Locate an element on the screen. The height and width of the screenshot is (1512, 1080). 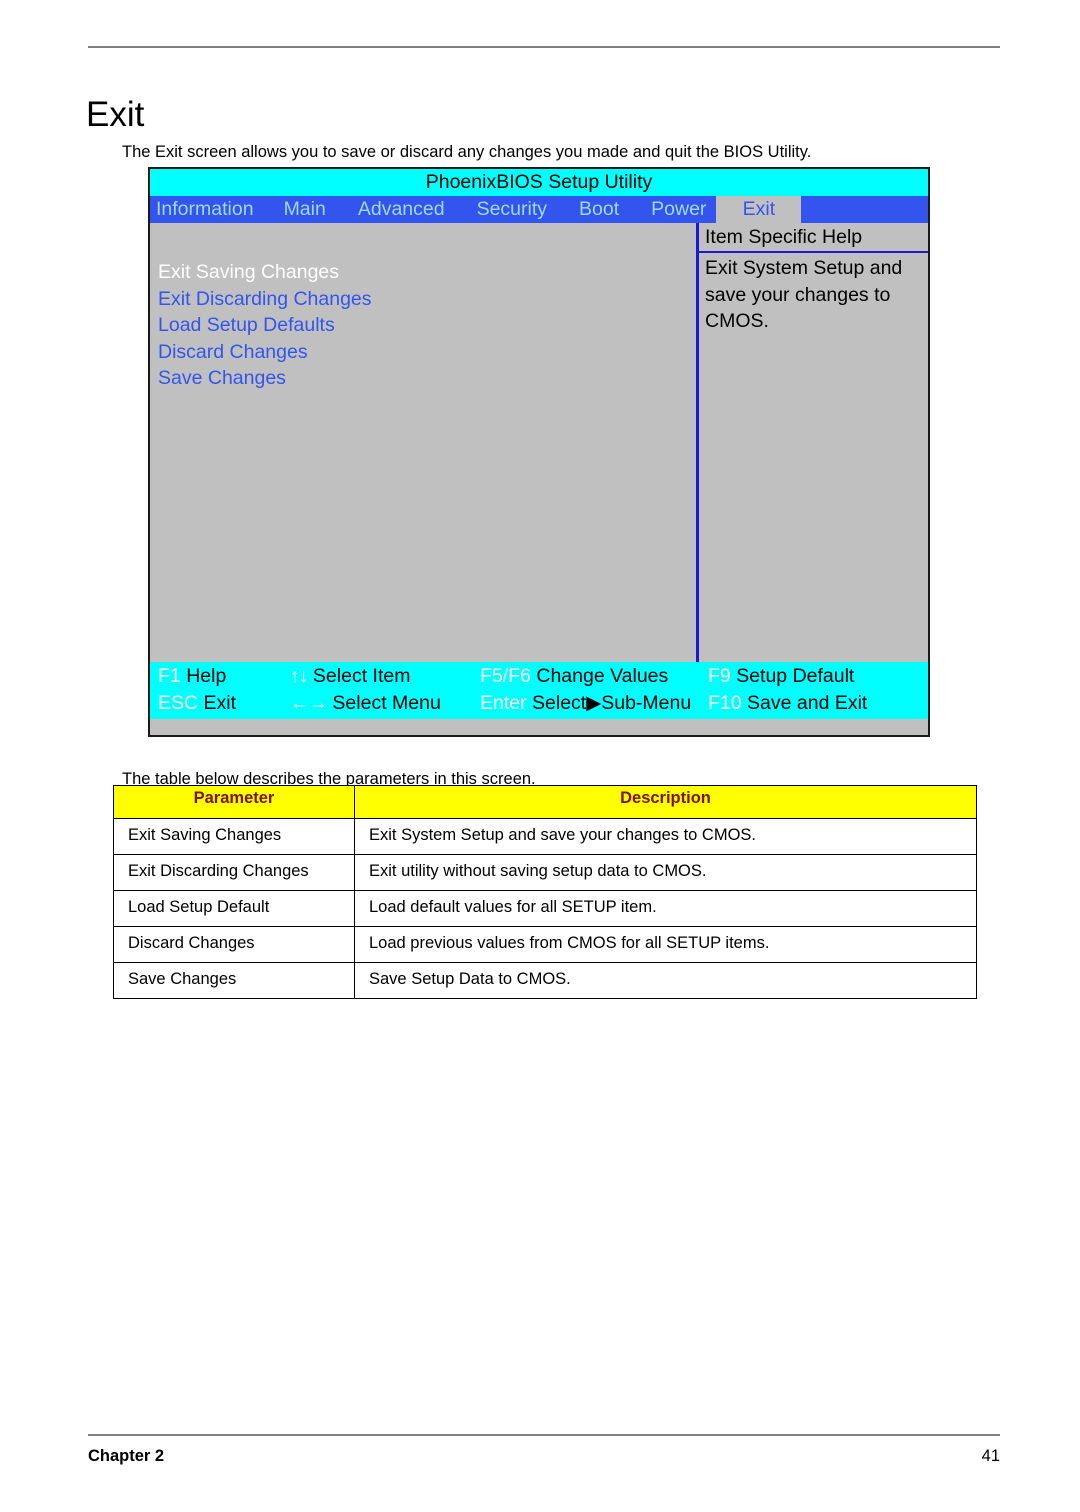
menu-tab-information: Information is located at coordinates (217, 209).